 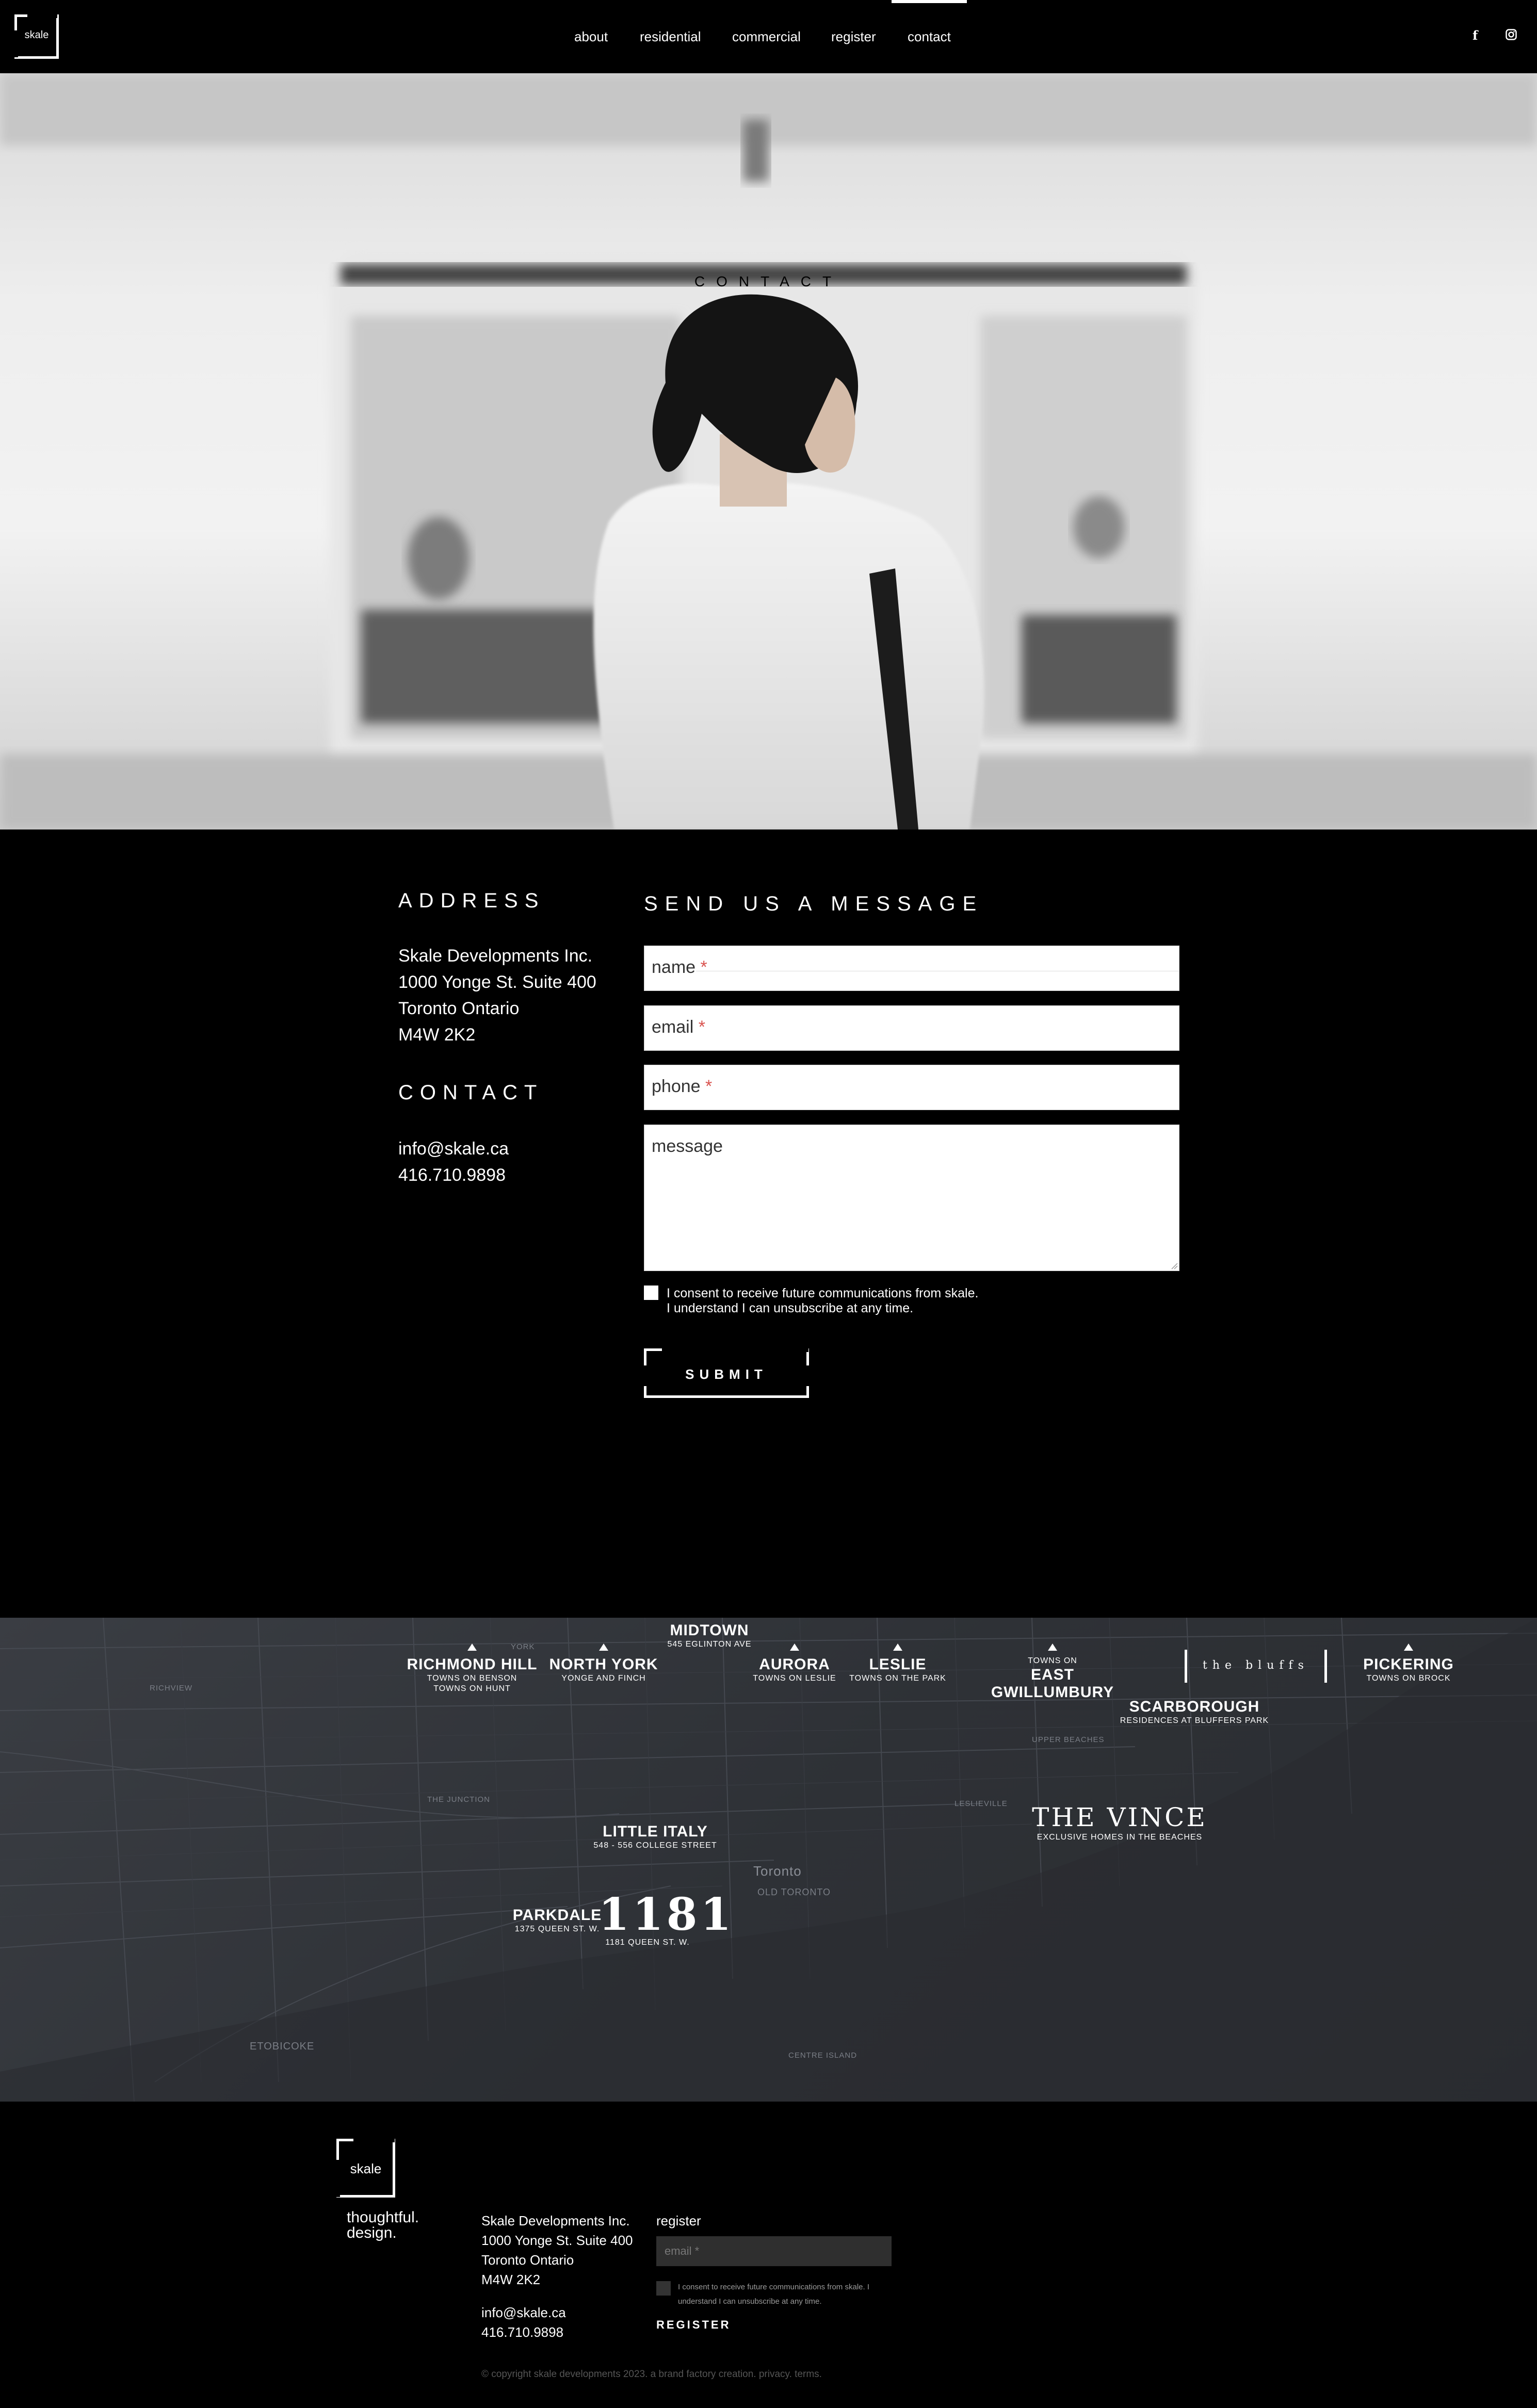 What do you see at coordinates (981, 1803) in the screenshot?
I see `map-street-label: LESLIEVILLE` at bounding box center [981, 1803].